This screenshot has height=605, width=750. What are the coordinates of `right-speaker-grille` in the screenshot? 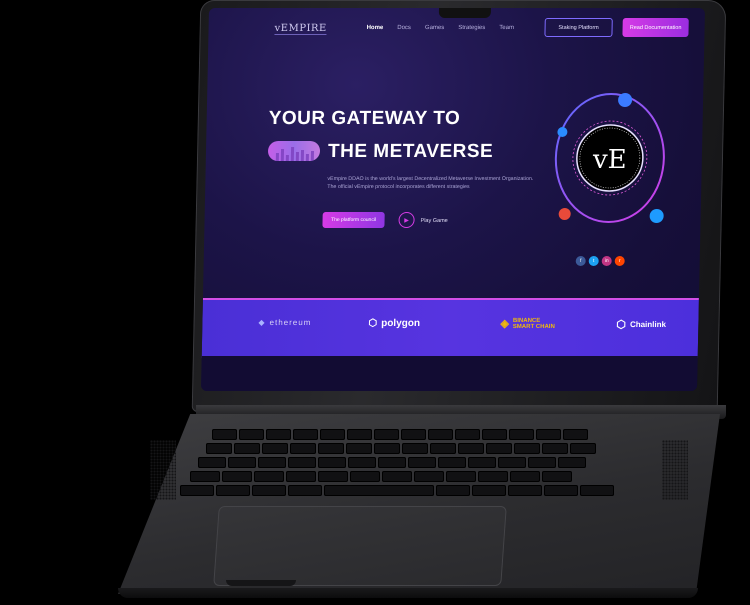 It's located at (675, 470).